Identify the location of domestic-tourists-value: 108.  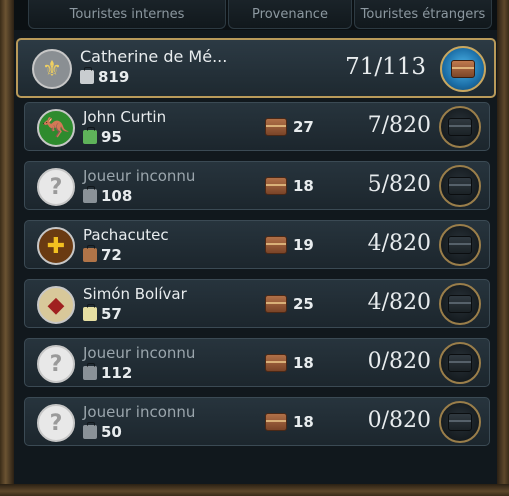
(117, 196).